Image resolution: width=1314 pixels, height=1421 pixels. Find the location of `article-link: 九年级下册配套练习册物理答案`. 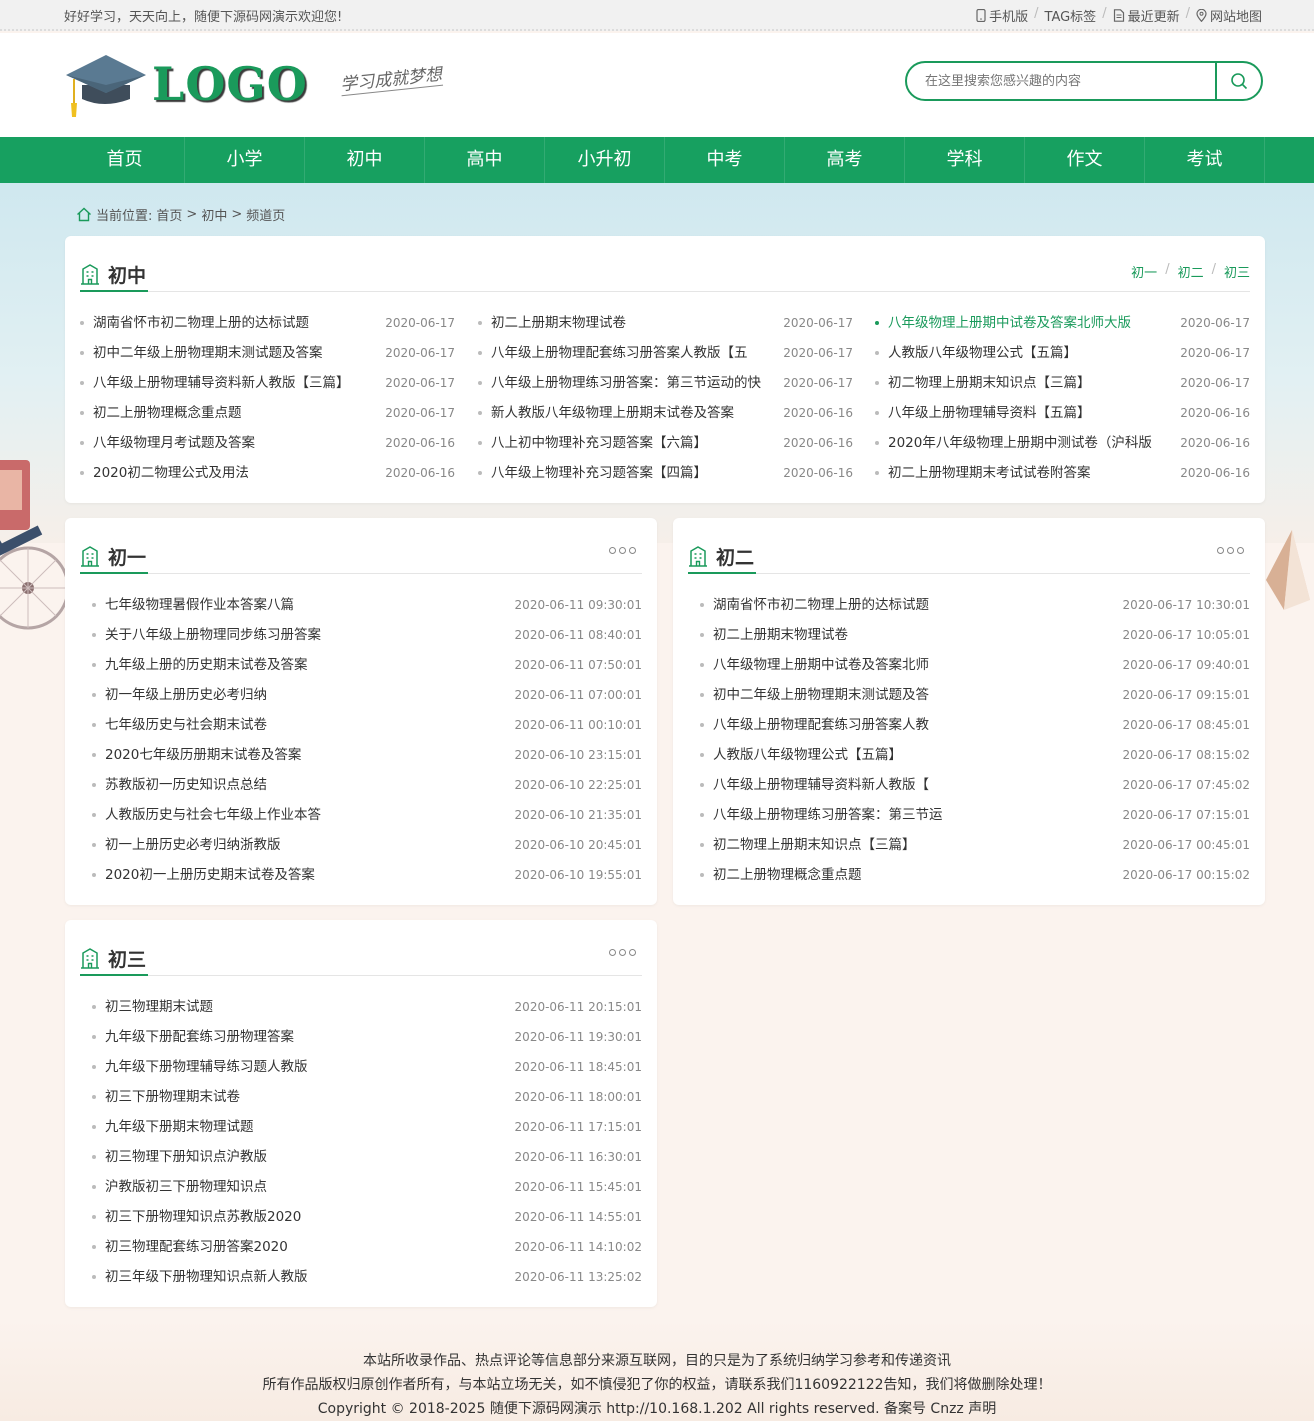

article-link: 九年级下册配套练习册物理答案 is located at coordinates (305, 1037).